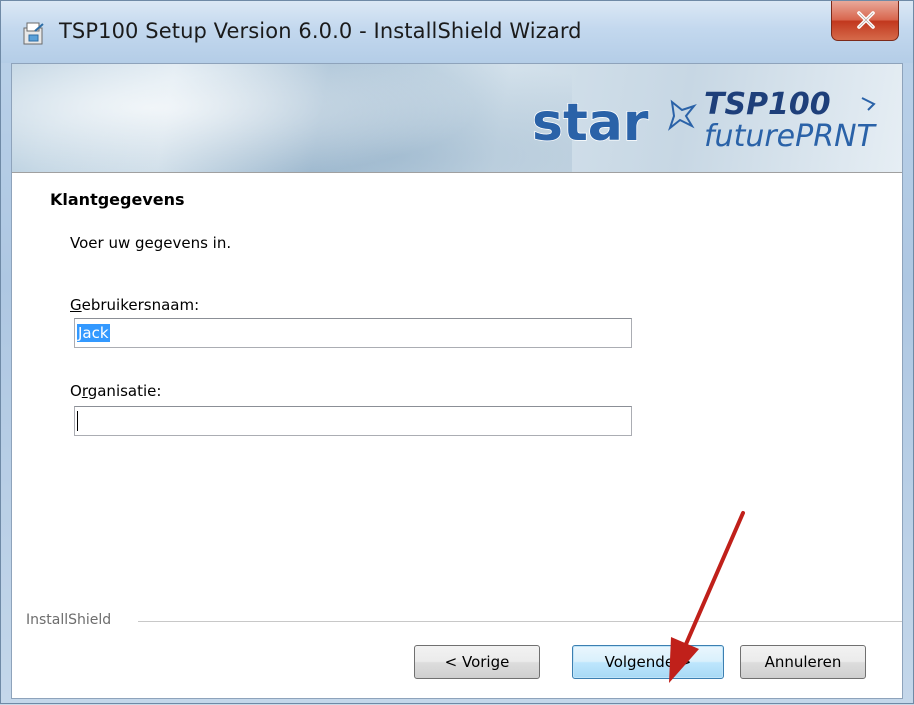 Image resolution: width=914 pixels, height=705 pixels. What do you see at coordinates (868, 104) in the screenshot?
I see `logo-mini-star-icon` at bounding box center [868, 104].